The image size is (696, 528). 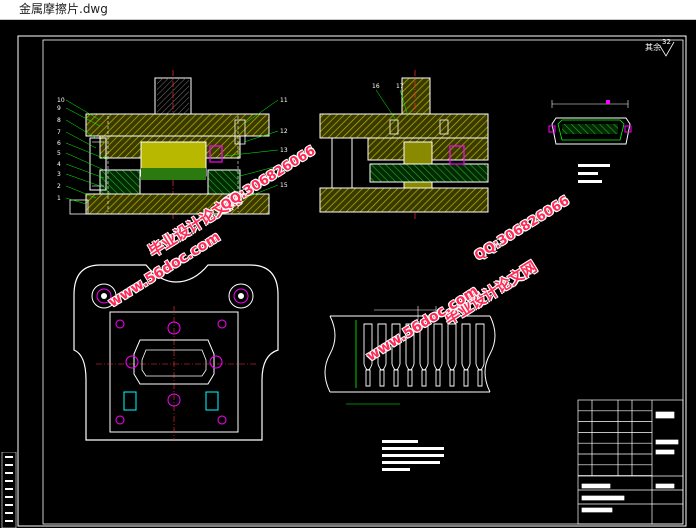 I want to click on surface-roughness-mark: 其余 32, so click(x=660, y=47).